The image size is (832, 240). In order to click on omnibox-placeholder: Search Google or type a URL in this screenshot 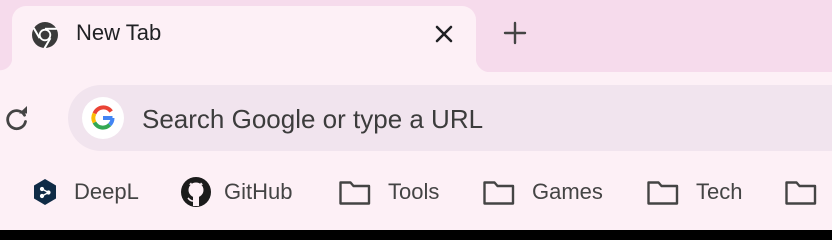, I will do `click(313, 119)`.